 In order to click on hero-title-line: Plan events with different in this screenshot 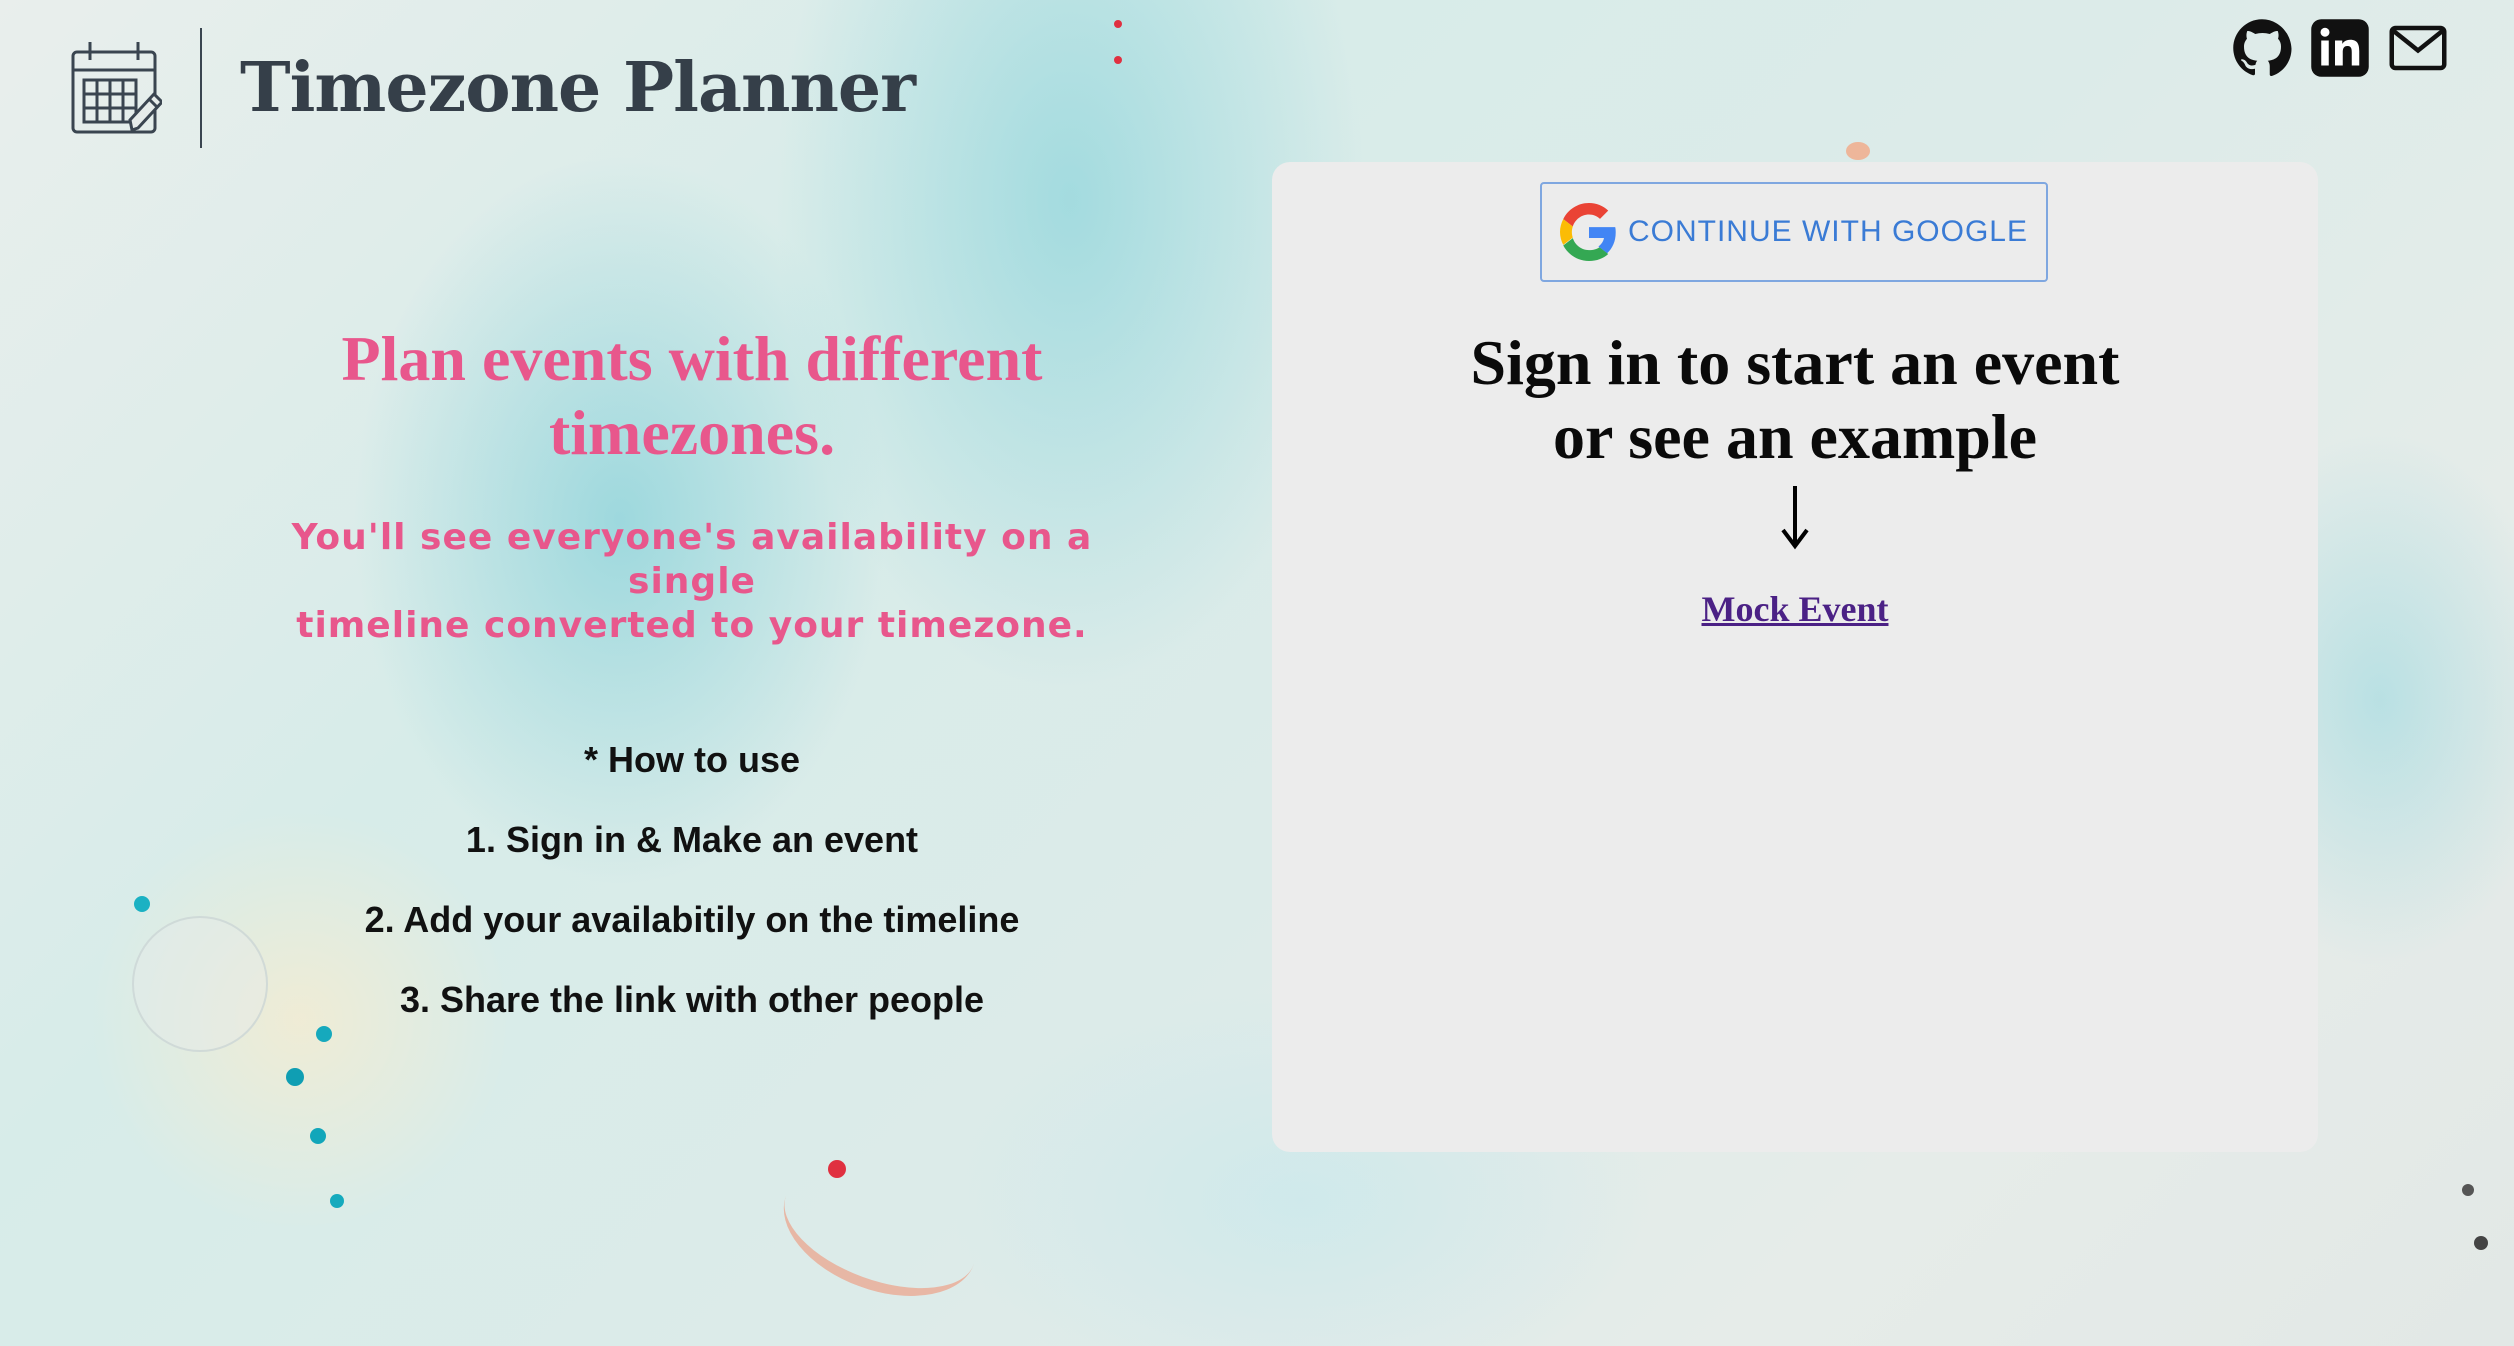, I will do `click(692, 358)`.